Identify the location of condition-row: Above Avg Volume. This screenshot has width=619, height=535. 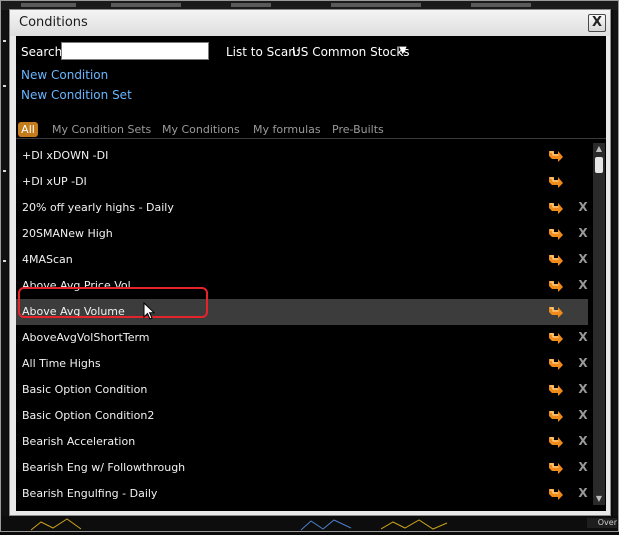
(302, 312).